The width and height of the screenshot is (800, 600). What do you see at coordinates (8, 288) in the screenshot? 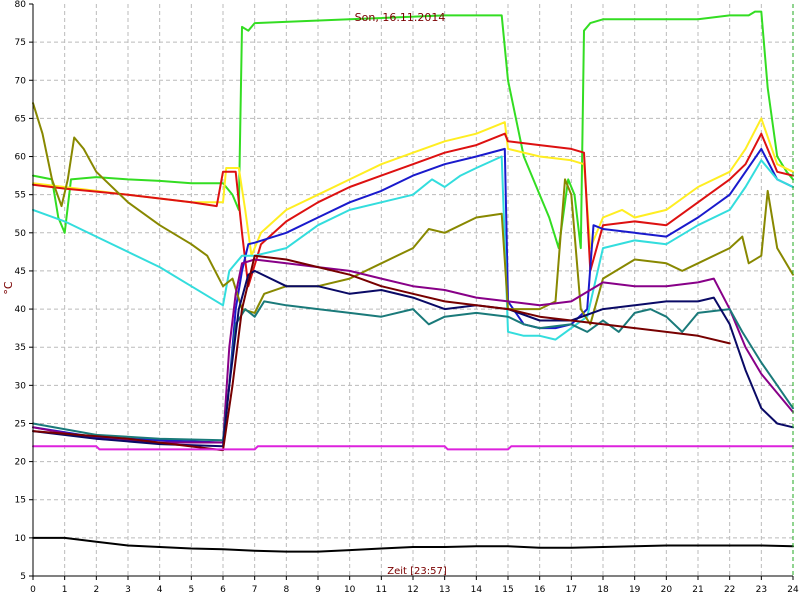
I see `y-axis-label: °C` at bounding box center [8, 288].